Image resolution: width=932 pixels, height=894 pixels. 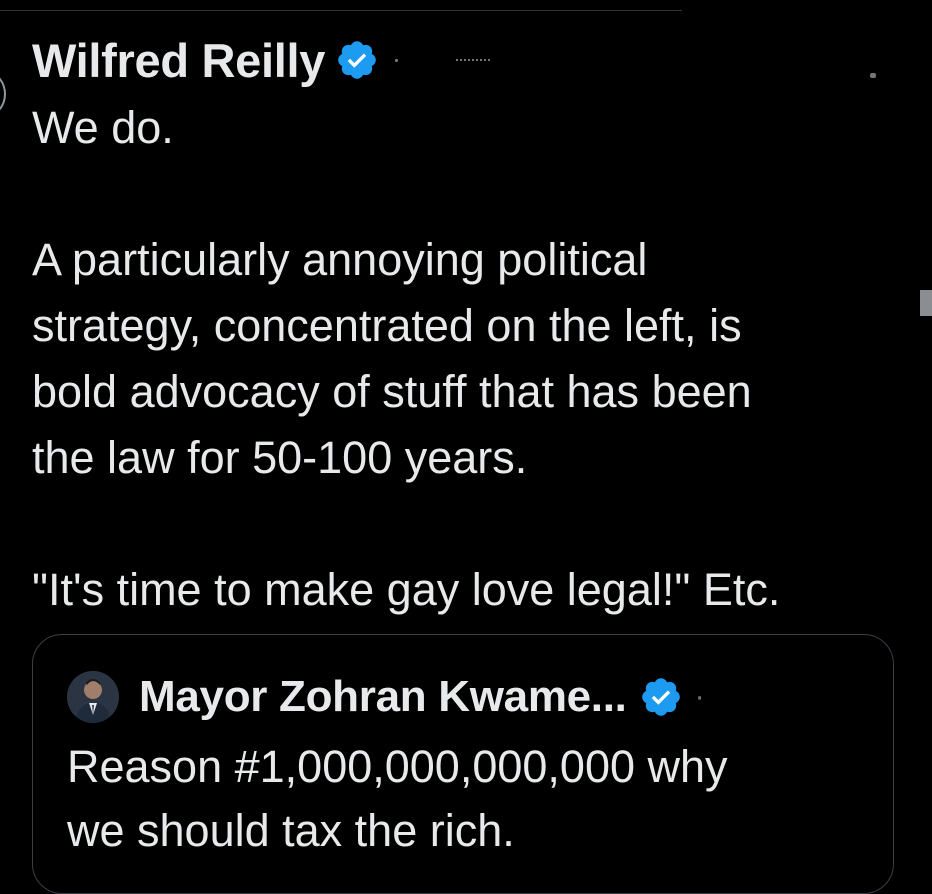 What do you see at coordinates (3, 94) in the screenshot?
I see `author-avatar` at bounding box center [3, 94].